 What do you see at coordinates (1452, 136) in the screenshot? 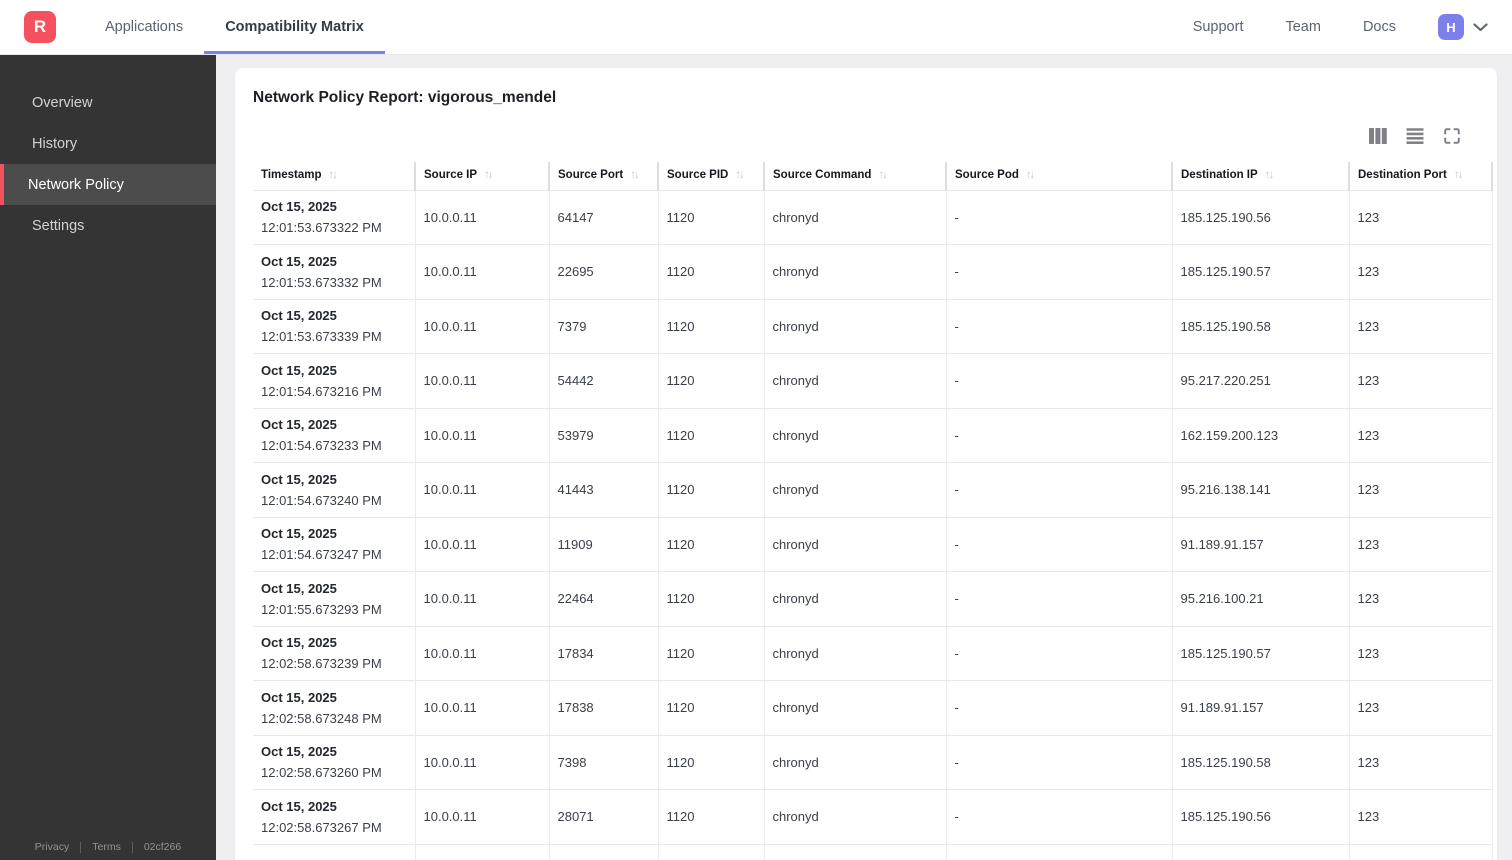
I see `fullscreen-icon` at bounding box center [1452, 136].